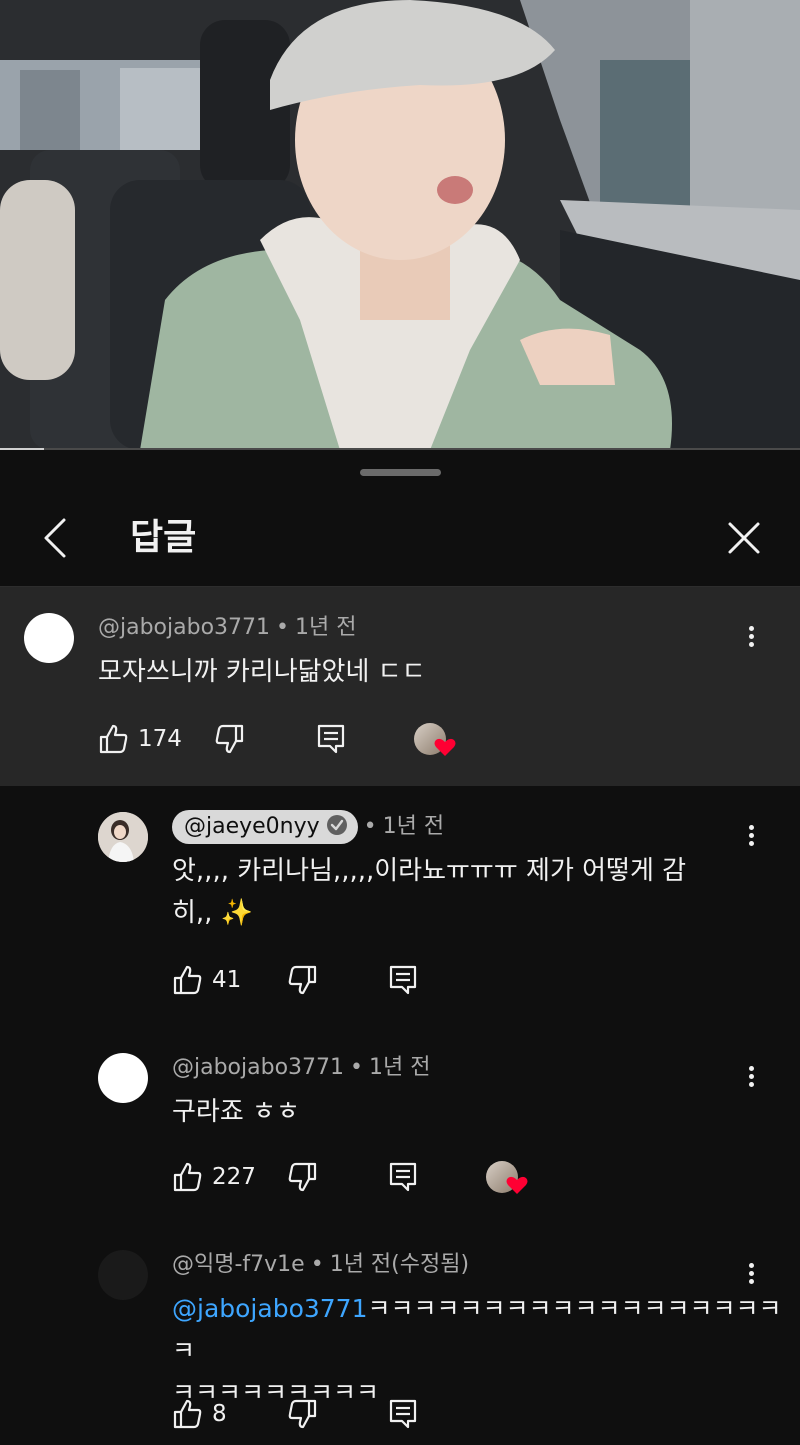 Image resolution: width=800 pixels, height=1445 pixels. I want to click on close-button, so click(744, 538).